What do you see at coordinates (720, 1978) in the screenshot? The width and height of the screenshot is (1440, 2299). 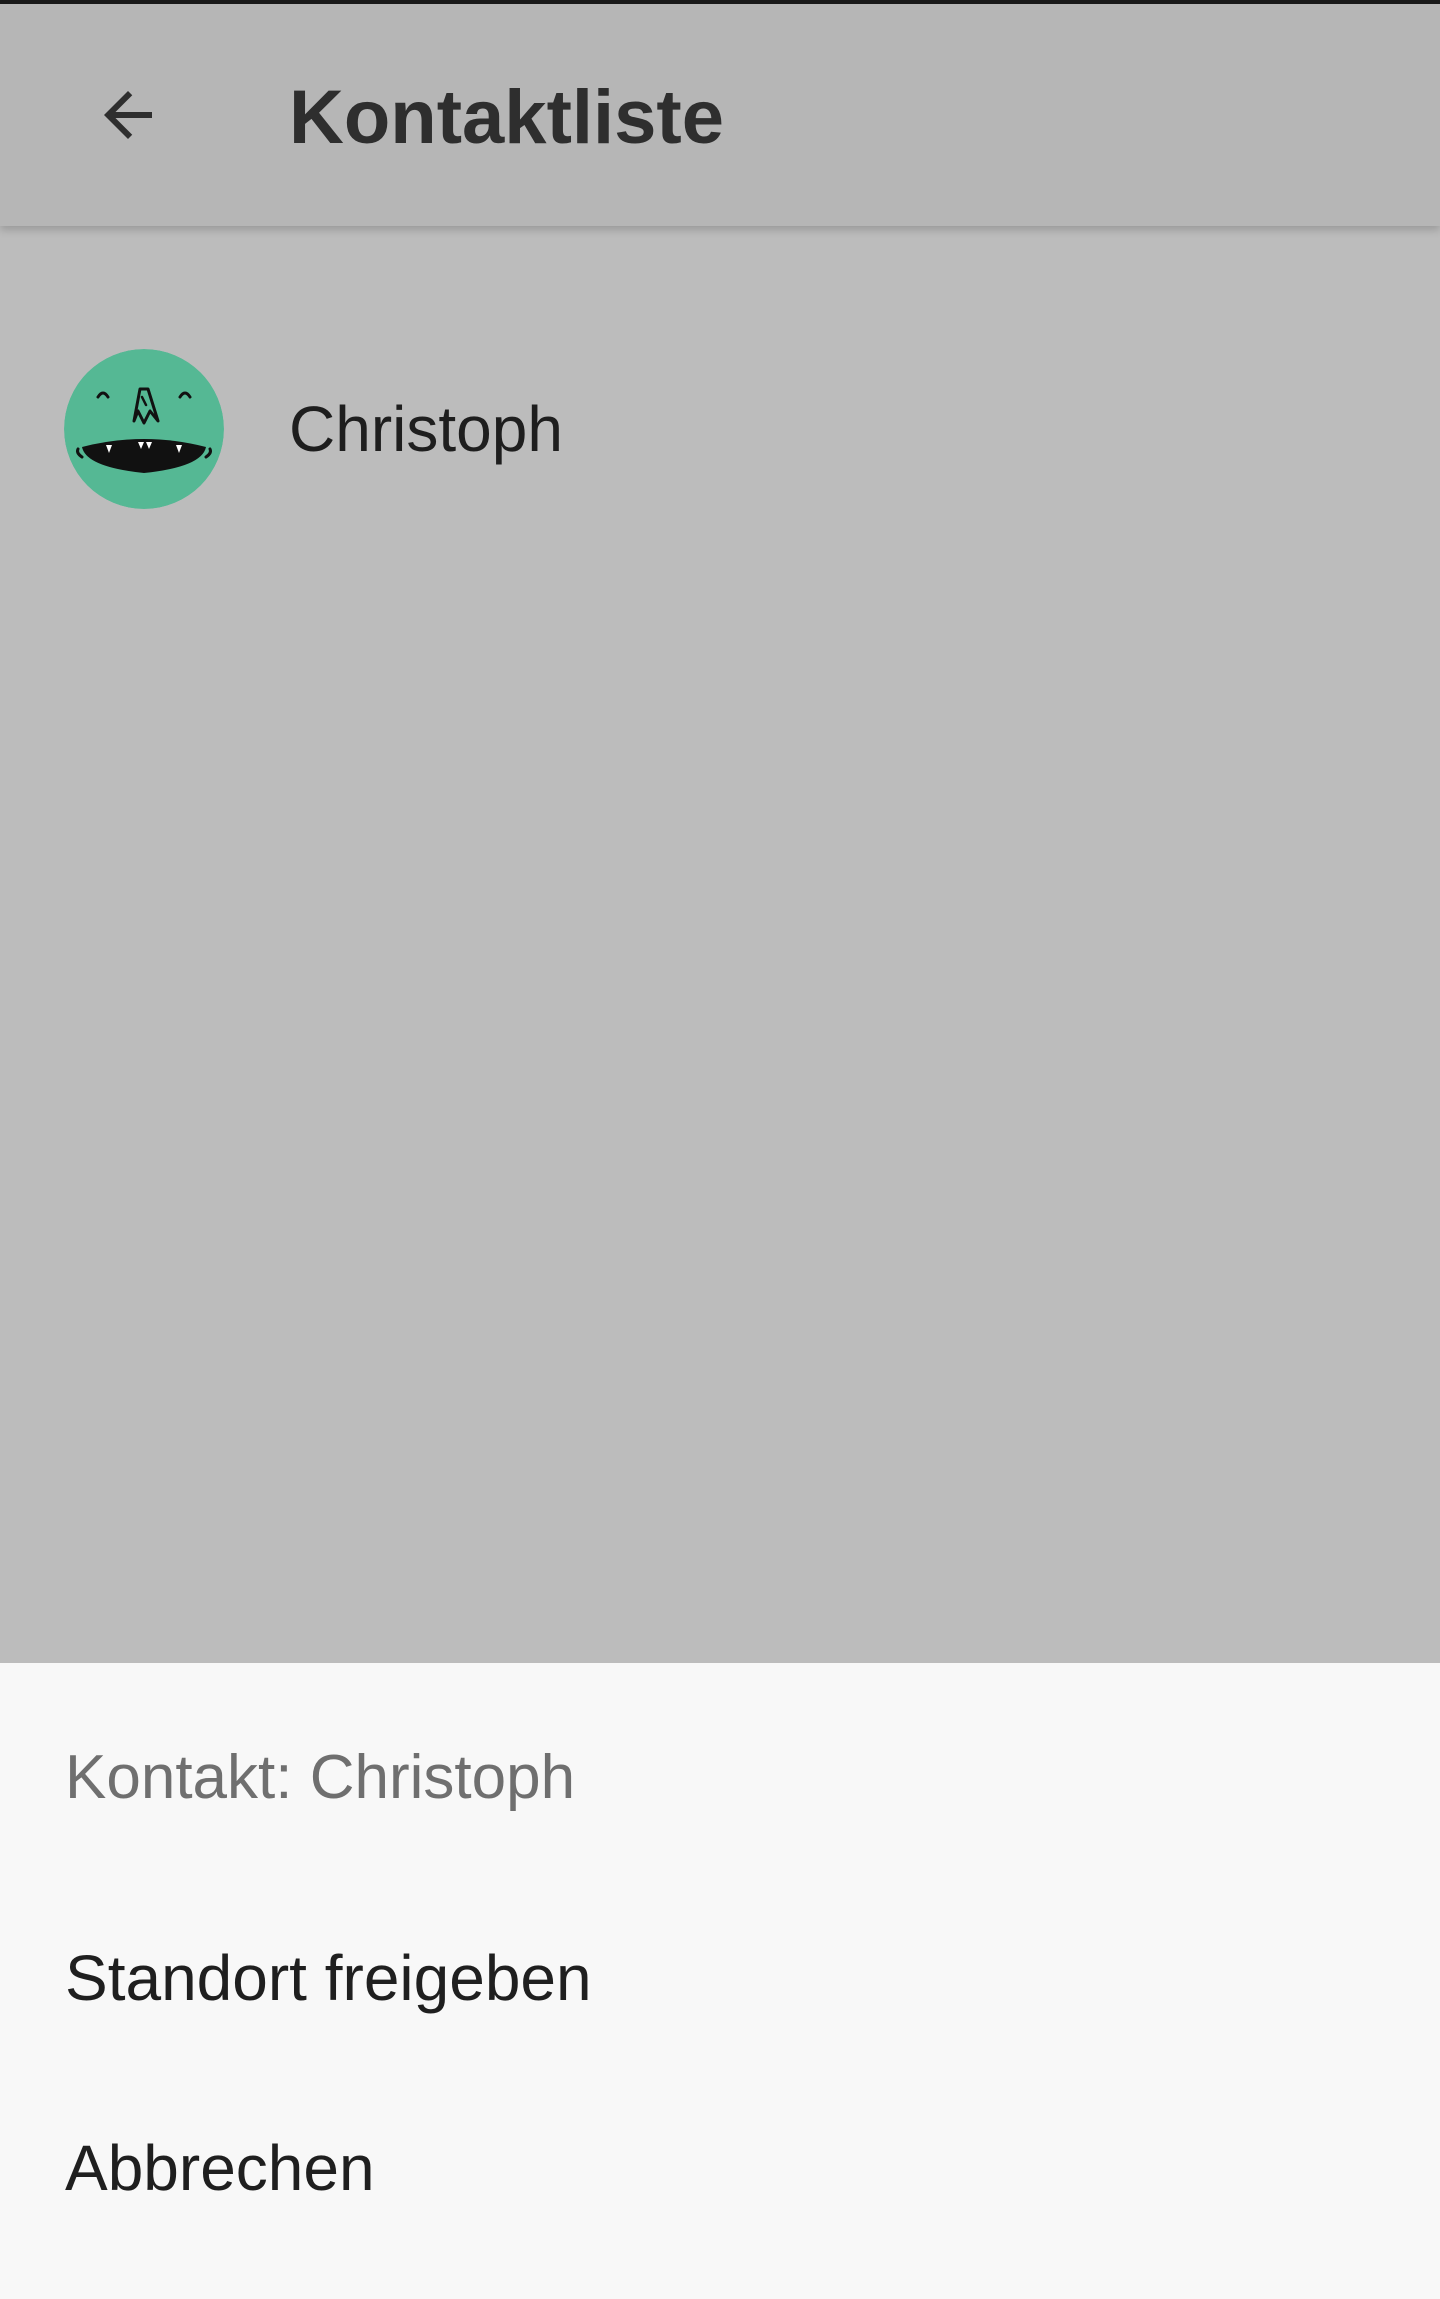 I see `share-location-option: Standort freigeben` at bounding box center [720, 1978].